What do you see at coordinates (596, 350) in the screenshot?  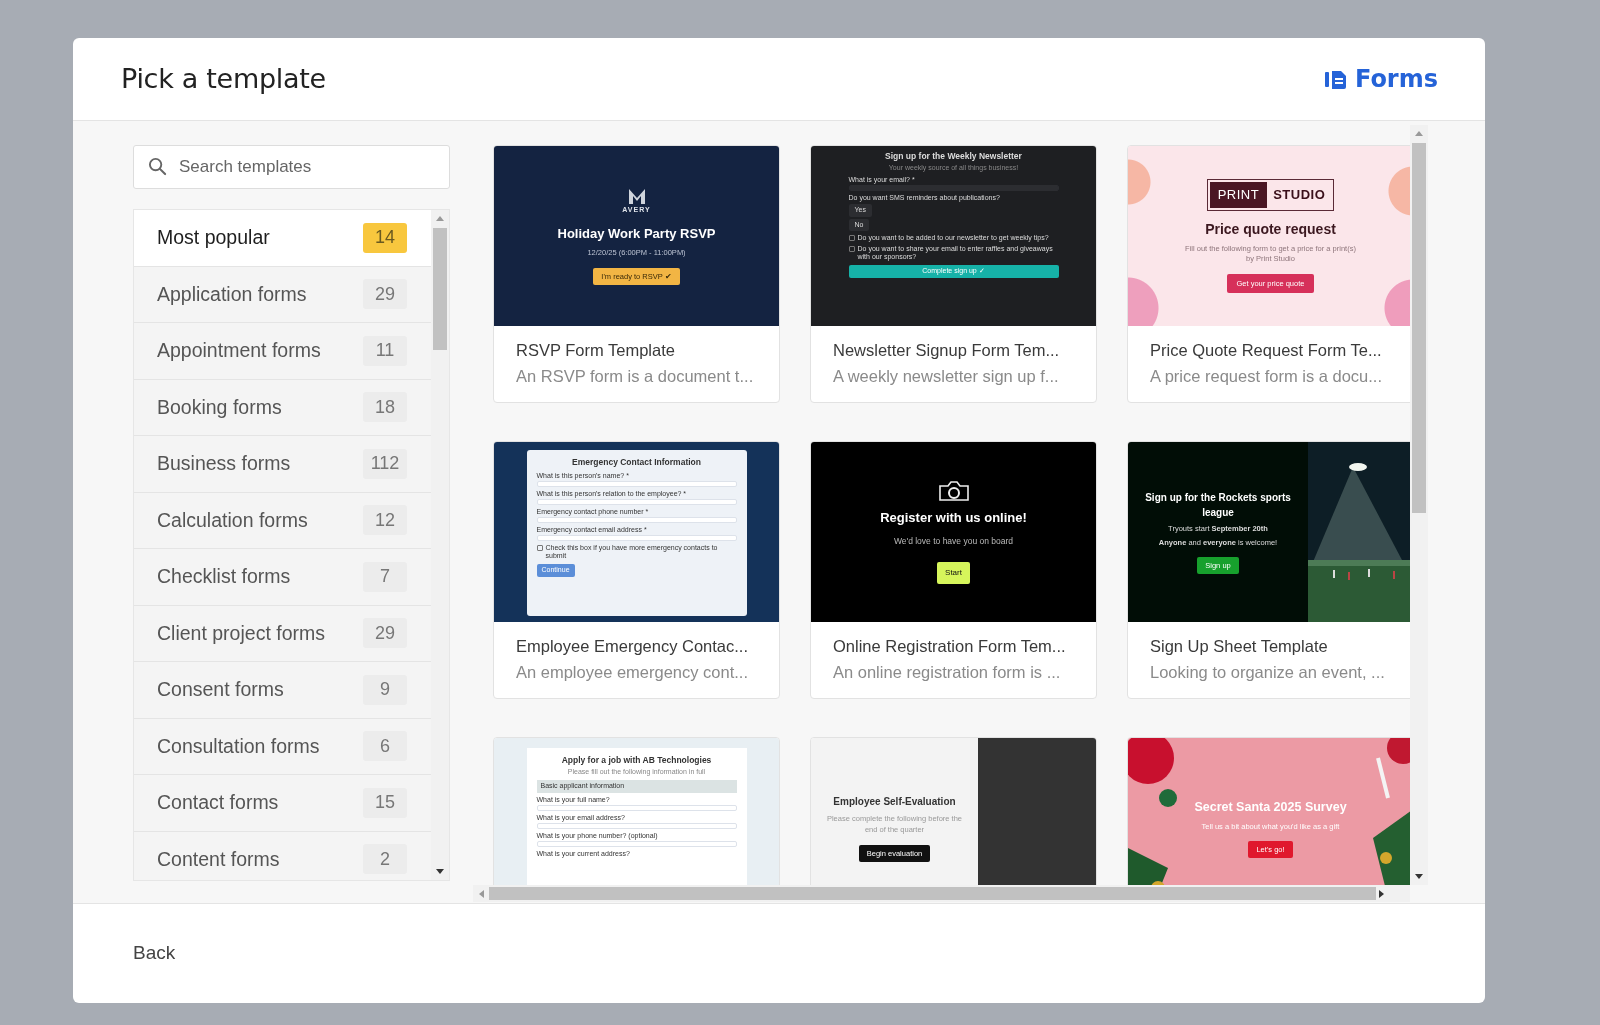 I see `template-name: RSVP Form Template` at bounding box center [596, 350].